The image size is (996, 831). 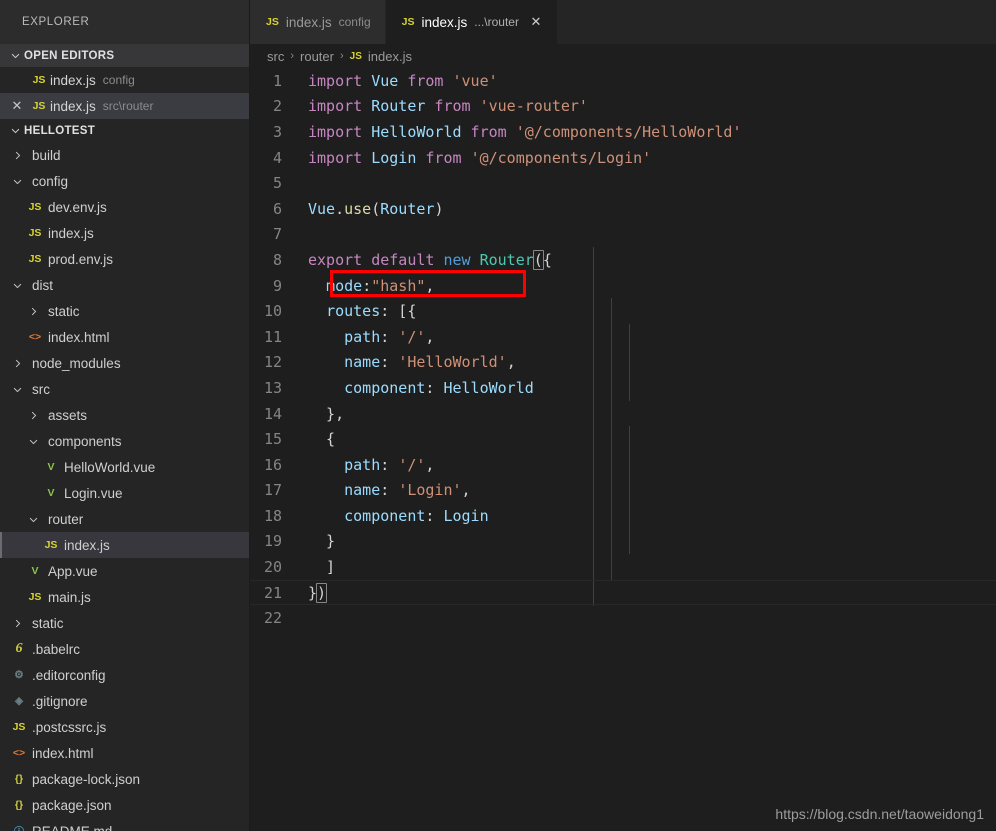 I want to click on tree-item-label: App.vue, so click(x=73, y=571).